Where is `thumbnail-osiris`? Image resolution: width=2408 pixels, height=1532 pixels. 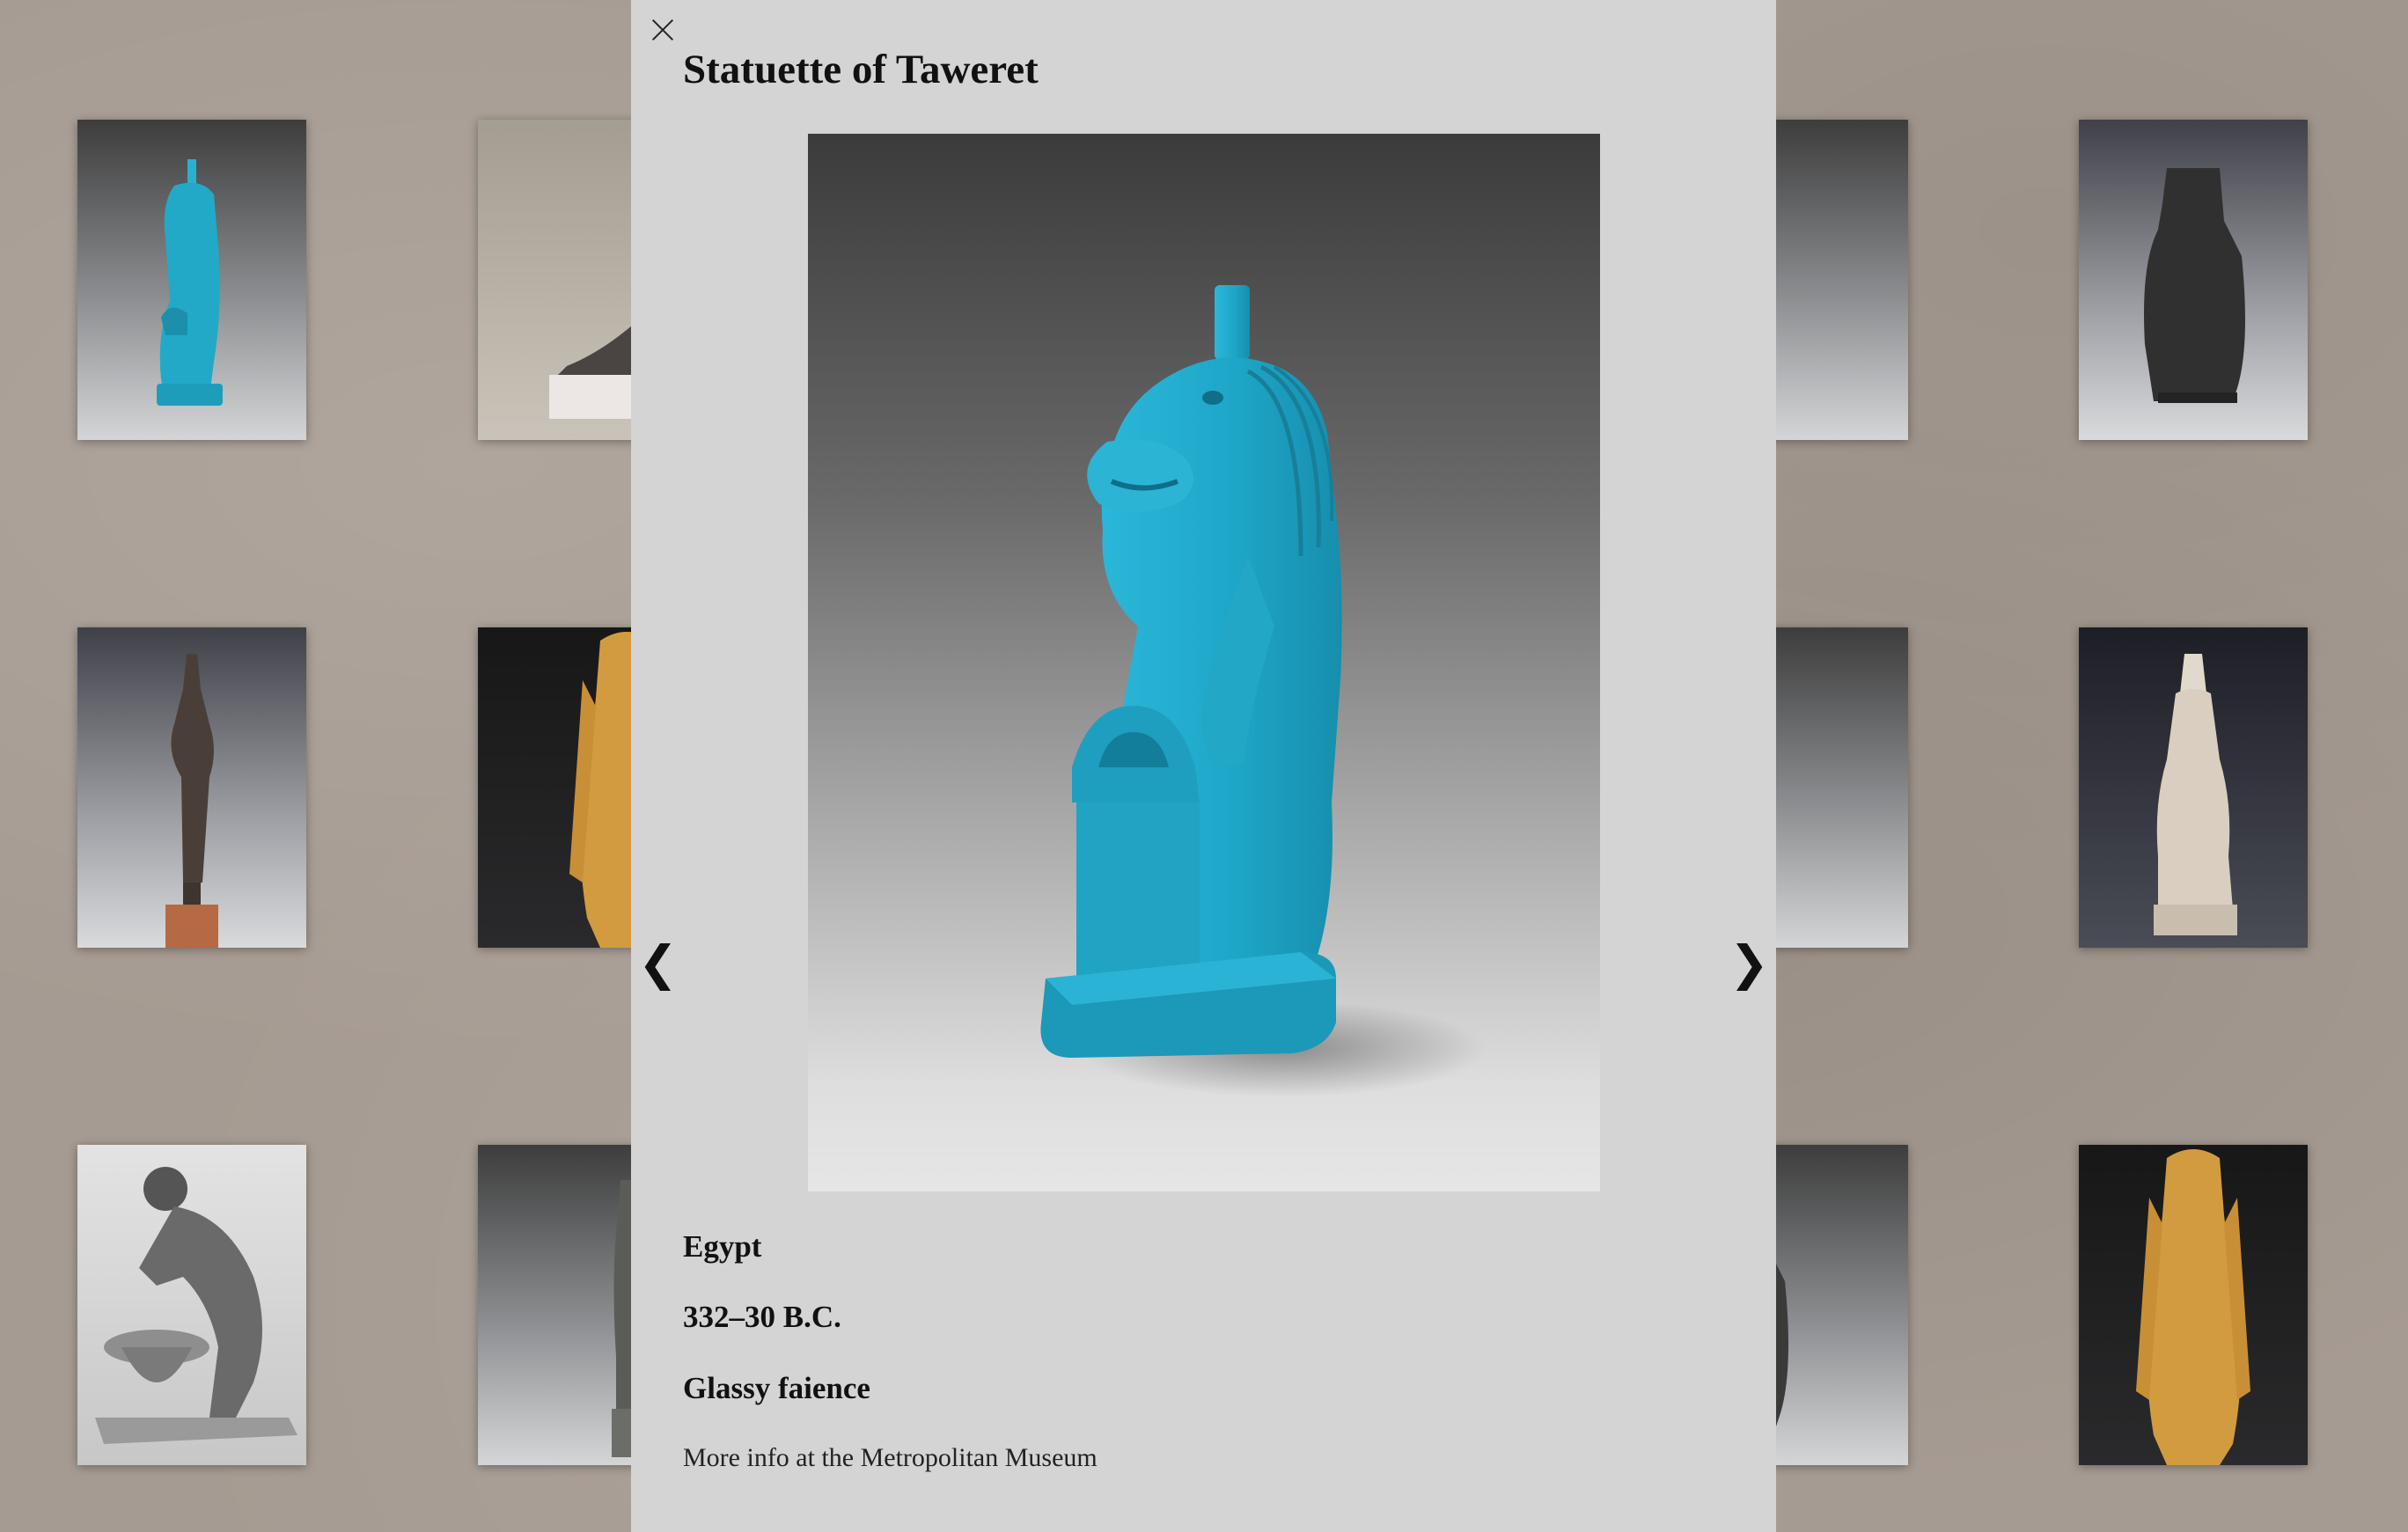 thumbnail-osiris is located at coordinates (191, 787).